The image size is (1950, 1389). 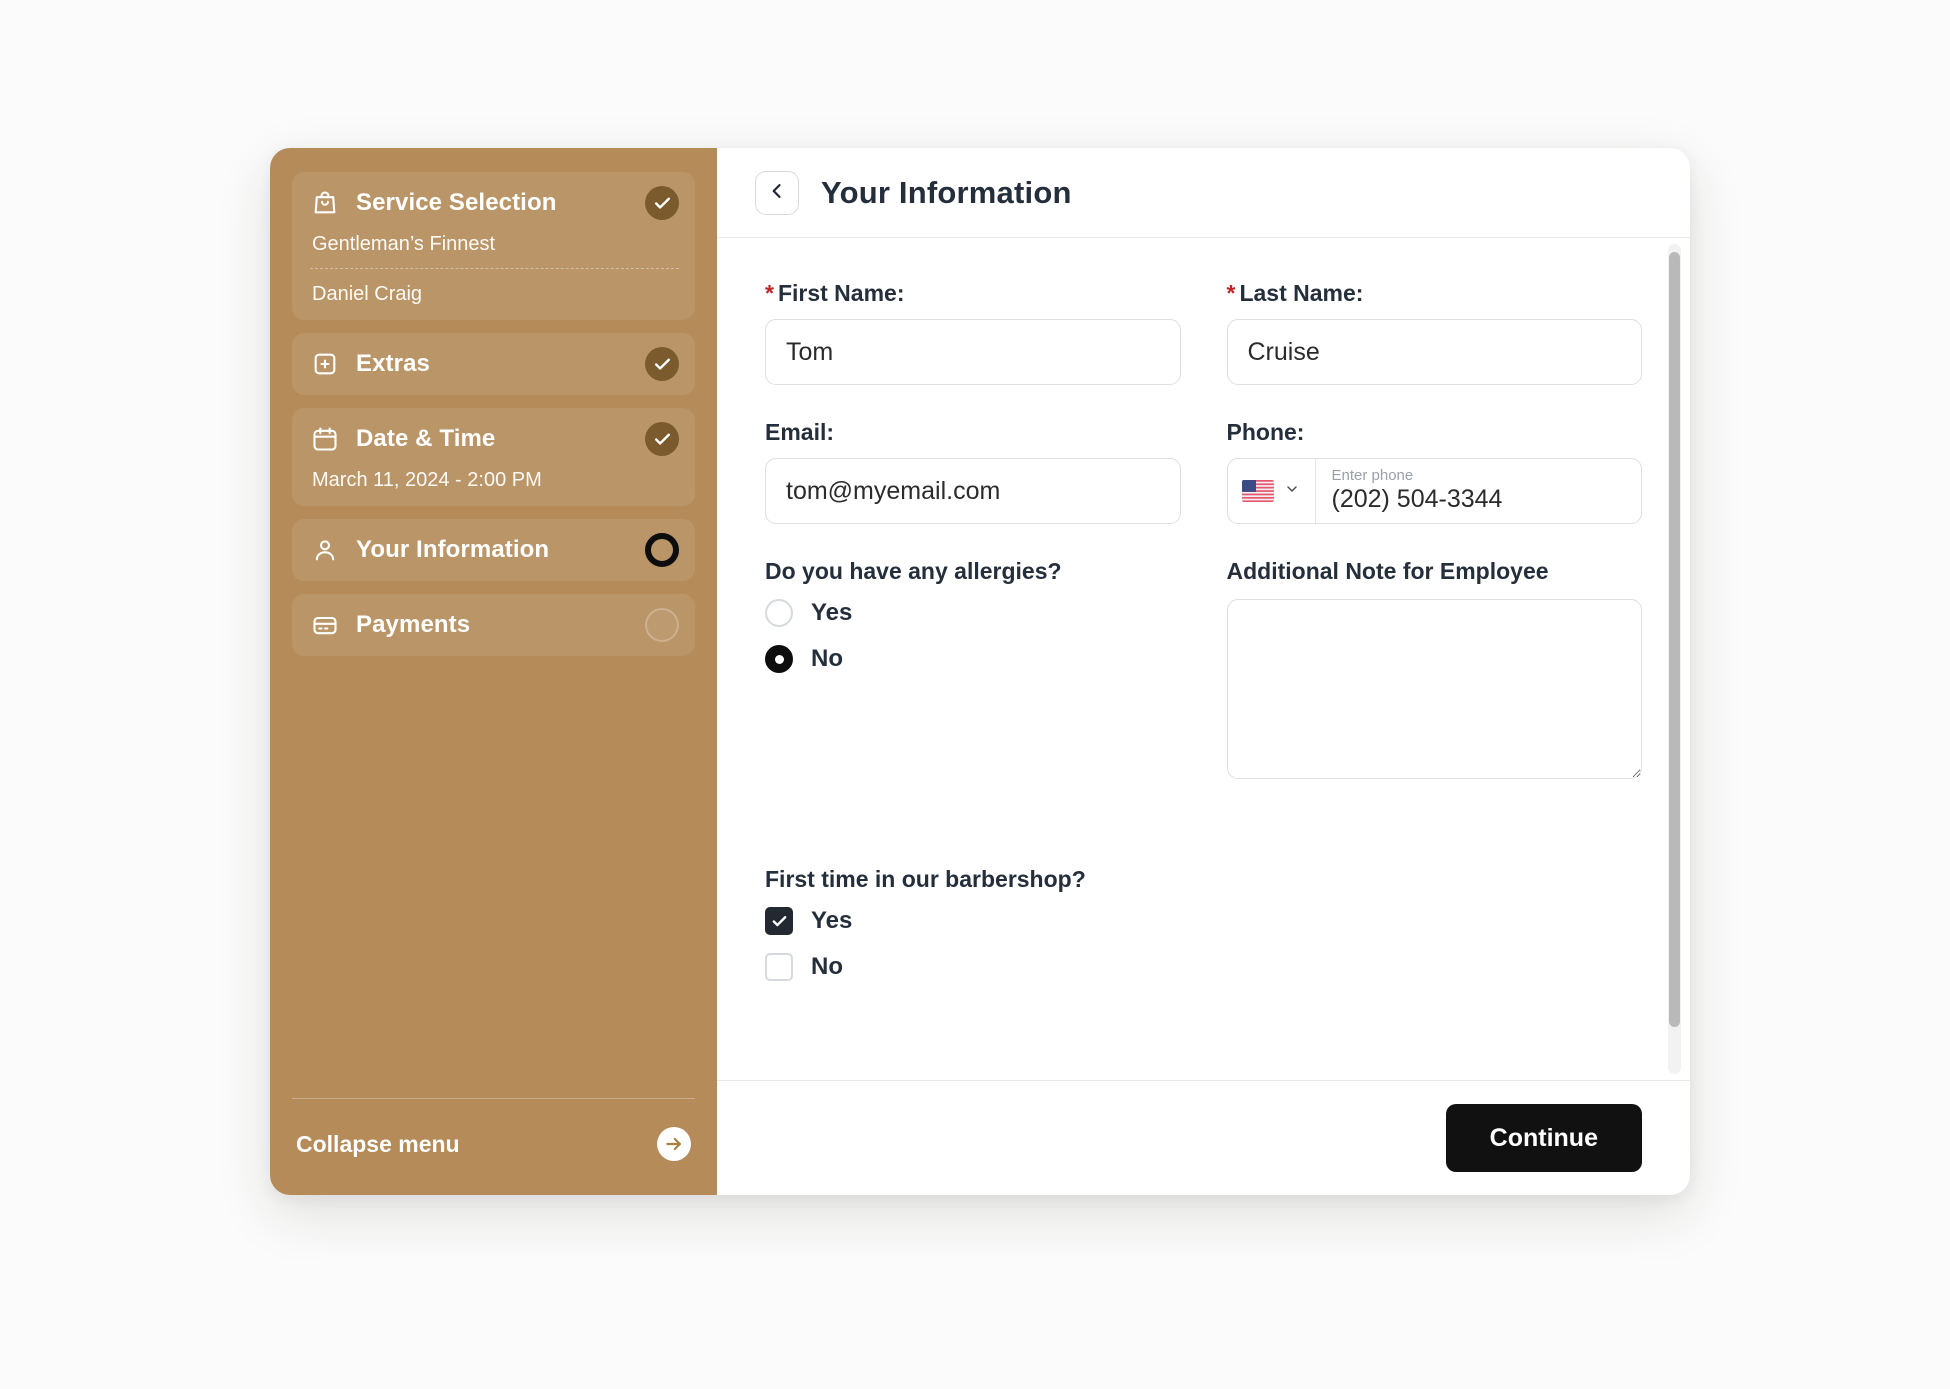 What do you see at coordinates (973, 921) in the screenshot?
I see `first-time-option-yes: Yes` at bounding box center [973, 921].